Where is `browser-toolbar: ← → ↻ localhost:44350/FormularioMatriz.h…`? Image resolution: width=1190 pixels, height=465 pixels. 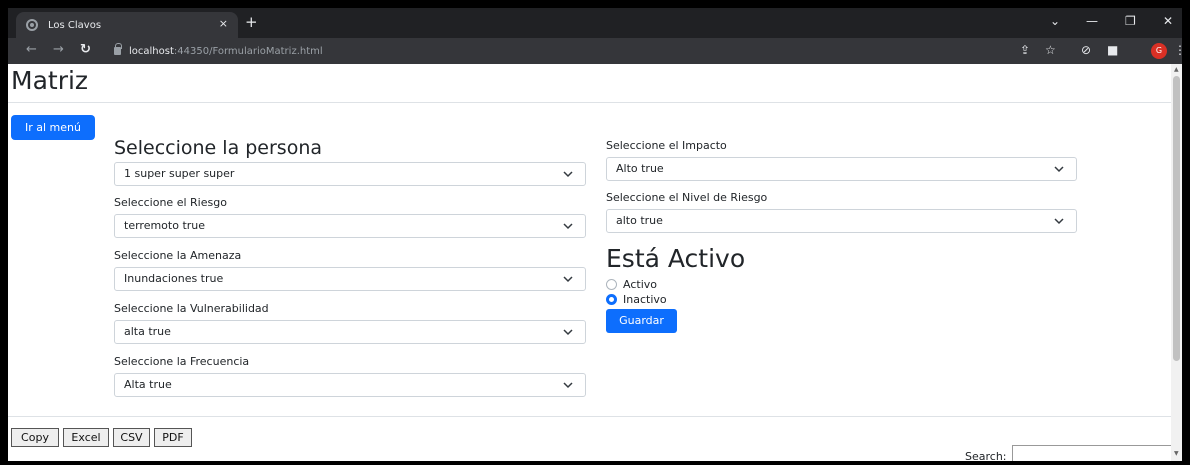 browser-toolbar: ← → ↻ localhost:44350/FormularioMatriz.h… is located at coordinates (597, 51).